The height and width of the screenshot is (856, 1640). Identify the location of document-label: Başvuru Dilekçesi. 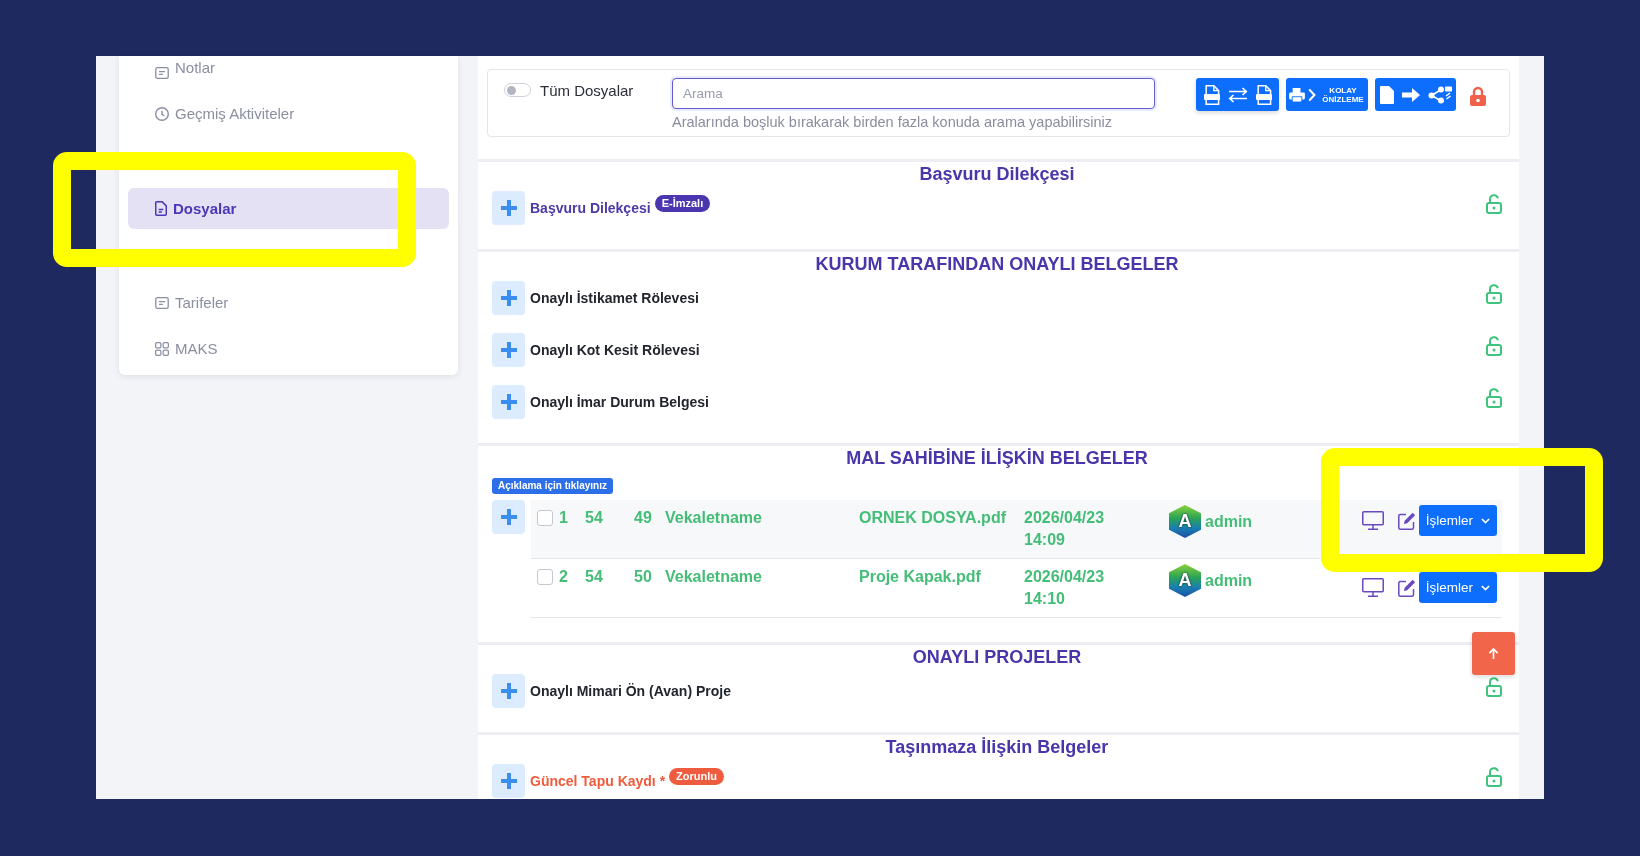
(590, 208).